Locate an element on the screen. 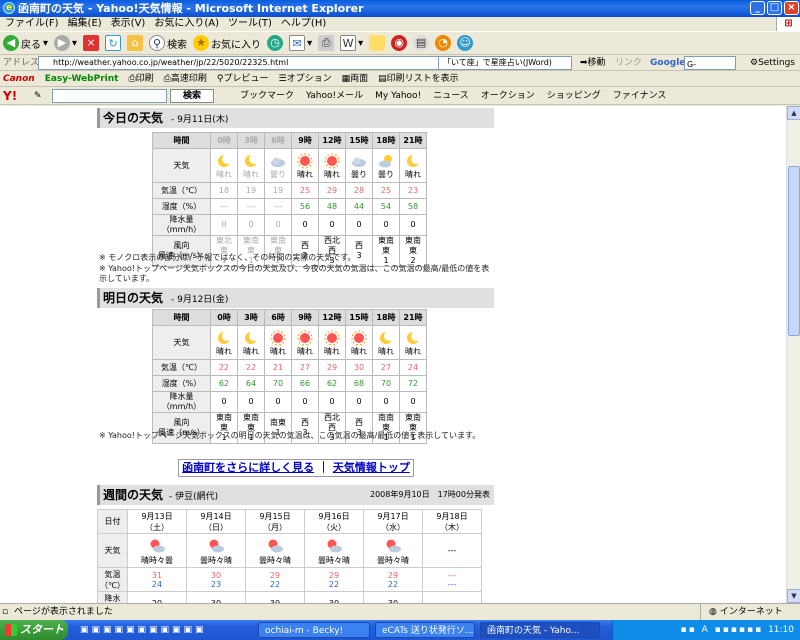 The width and height of the screenshot is (800, 640). week-date-cell: 9月15日 （月） is located at coordinates (275, 521).